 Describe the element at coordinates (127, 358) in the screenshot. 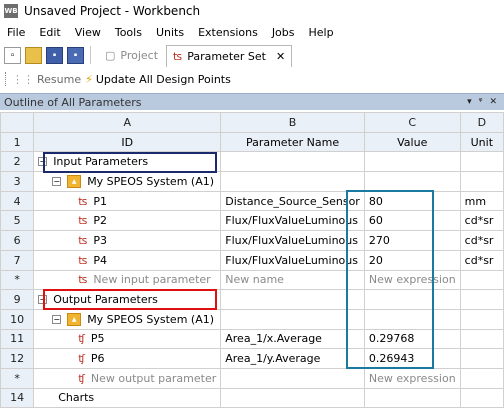

I see `parameter-id-cell: ʧ P6` at that location.